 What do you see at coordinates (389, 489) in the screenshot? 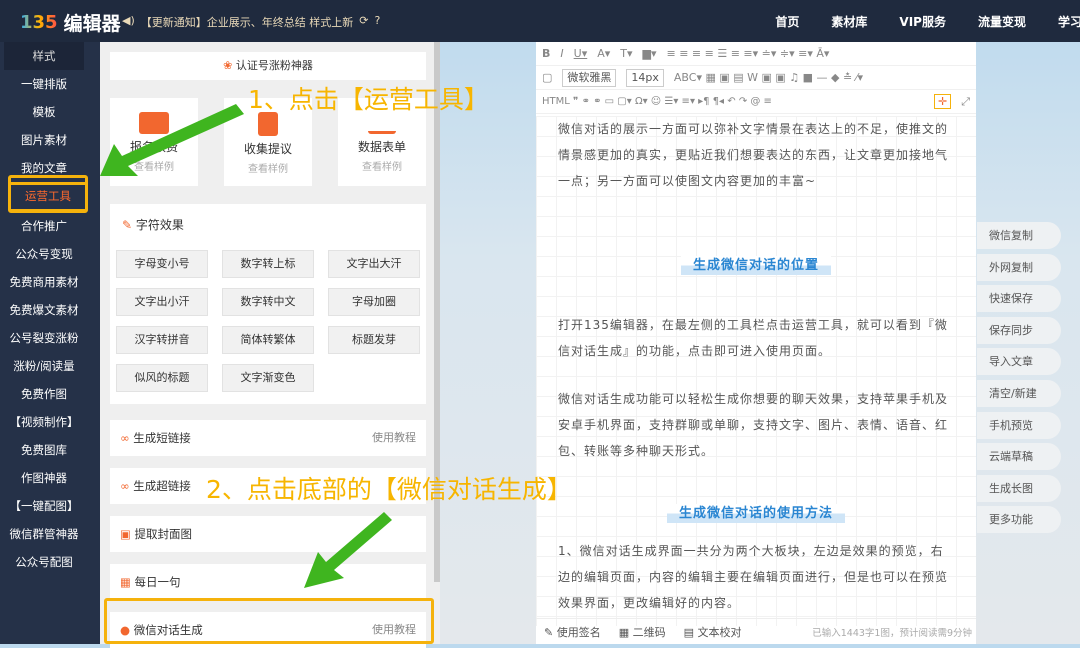
I see `annotation-step2: 2、点击底部的【微信对话生成】` at bounding box center [389, 489].